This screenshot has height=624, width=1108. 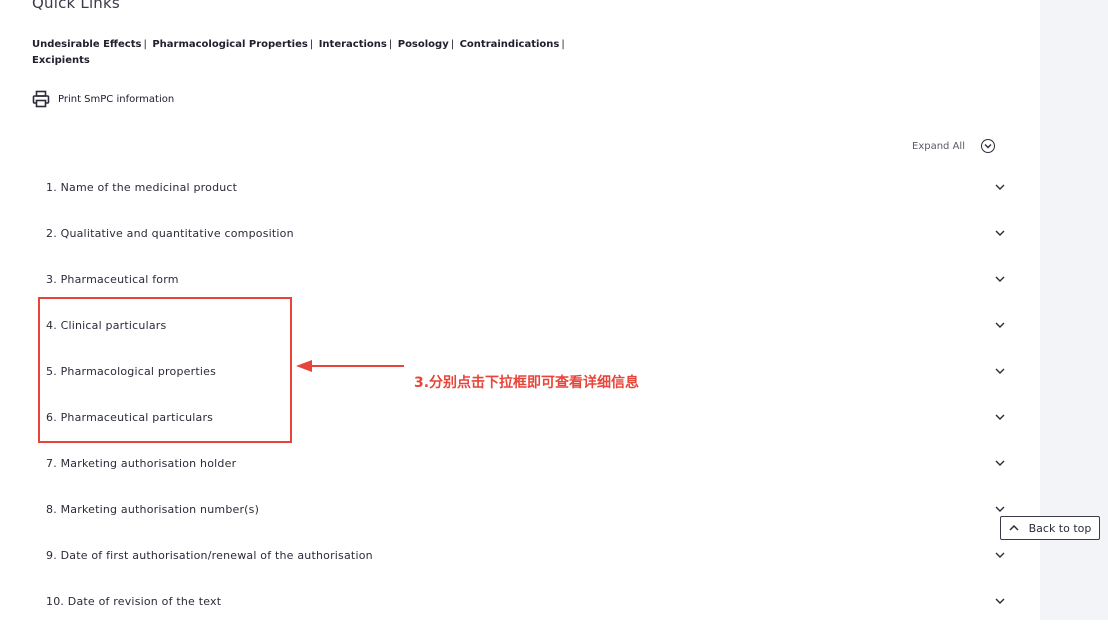 I want to click on quick-link-excipients: Excipients, so click(x=61, y=60).